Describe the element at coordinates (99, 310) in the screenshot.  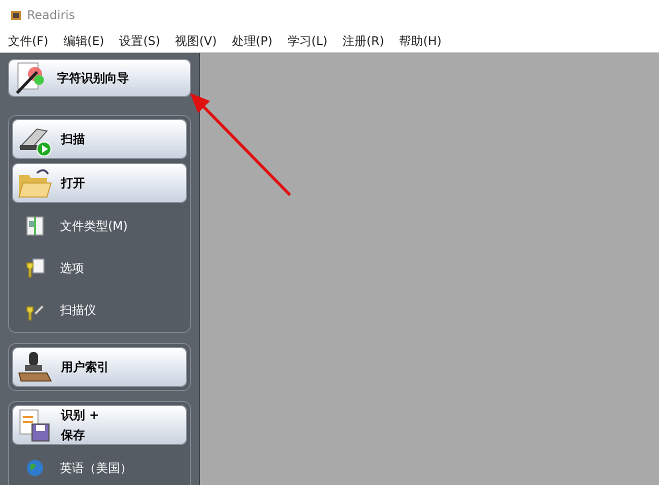
I see `sidebar-item: 扫描仪` at that location.